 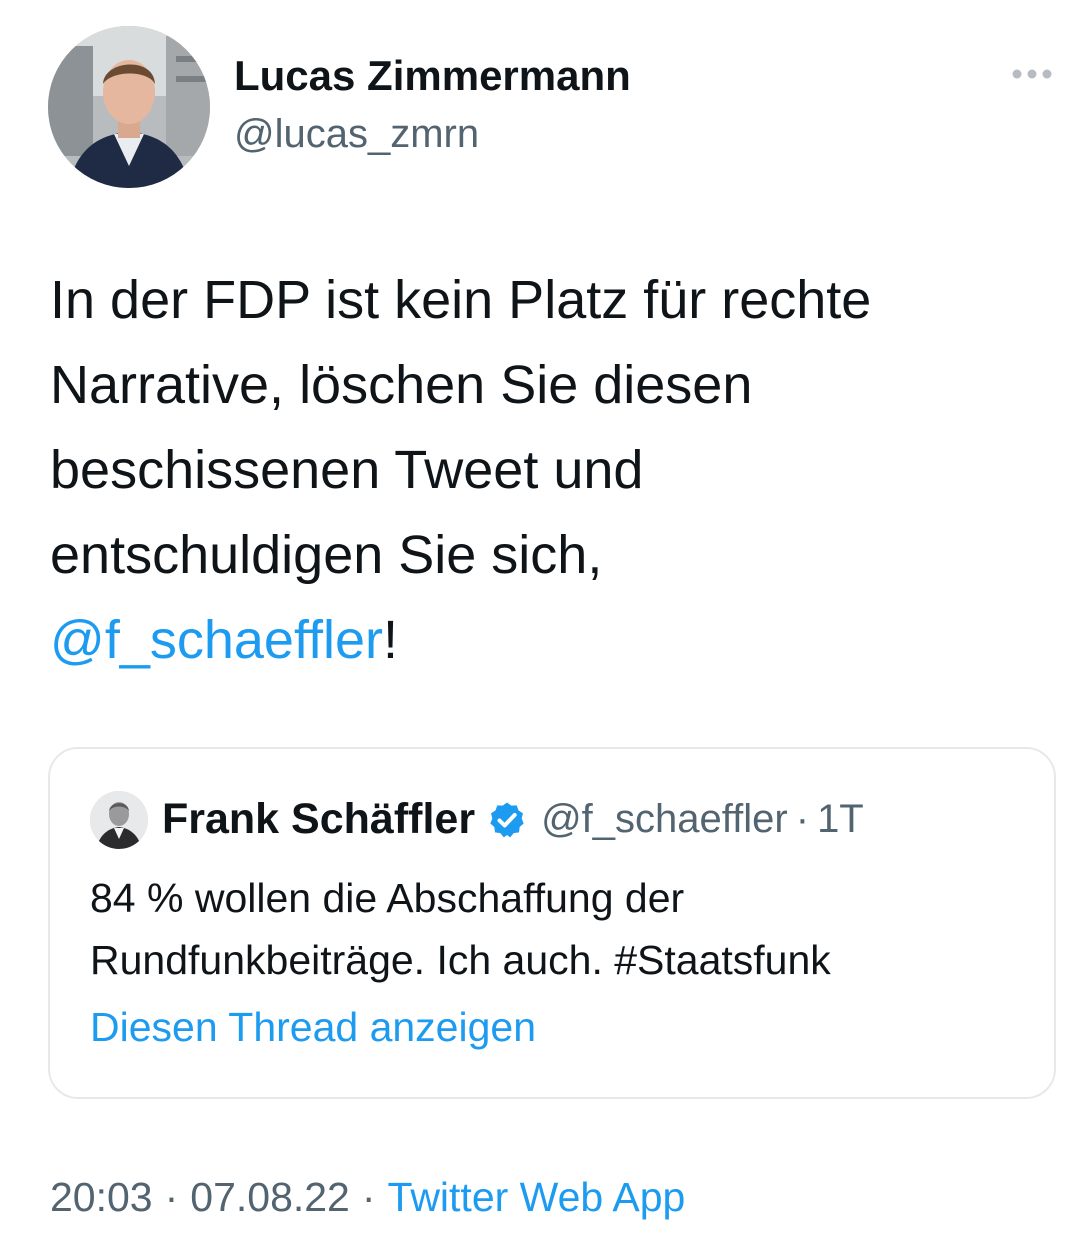 I want to click on quoted-tweet-time: 1T, so click(x=840, y=819).